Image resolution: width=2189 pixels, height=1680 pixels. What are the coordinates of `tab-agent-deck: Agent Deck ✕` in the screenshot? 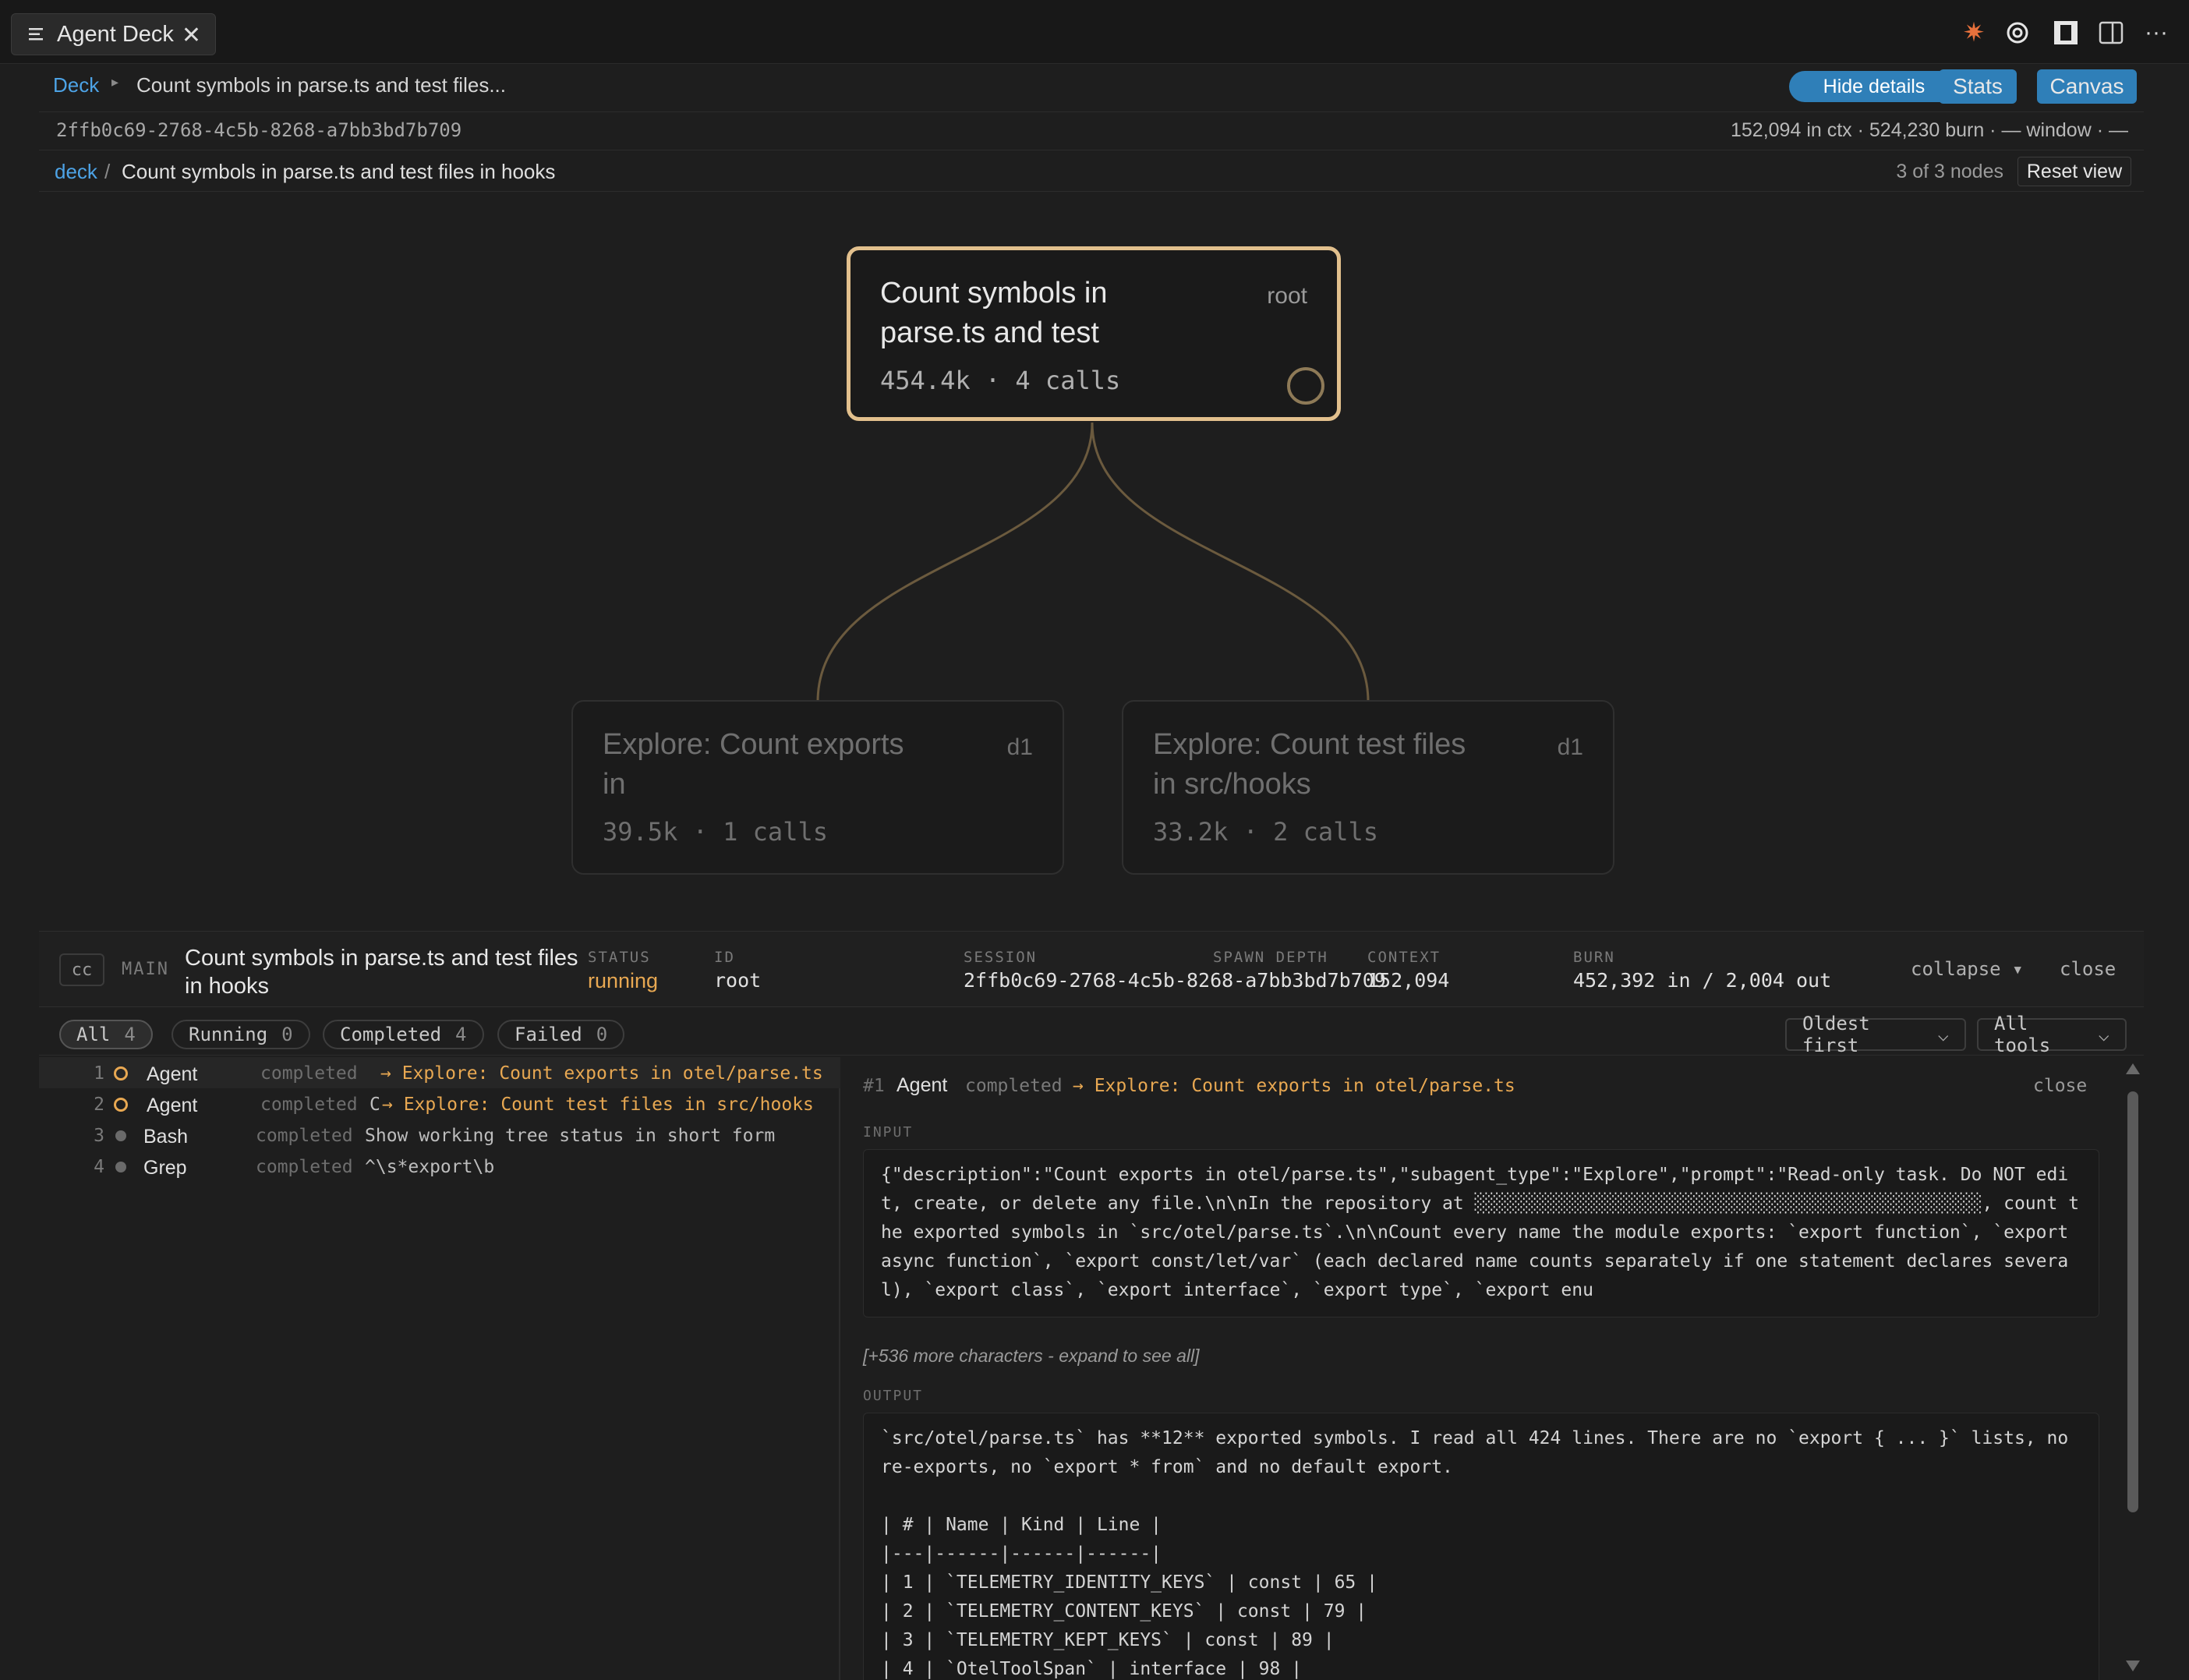 It's located at (113, 34).